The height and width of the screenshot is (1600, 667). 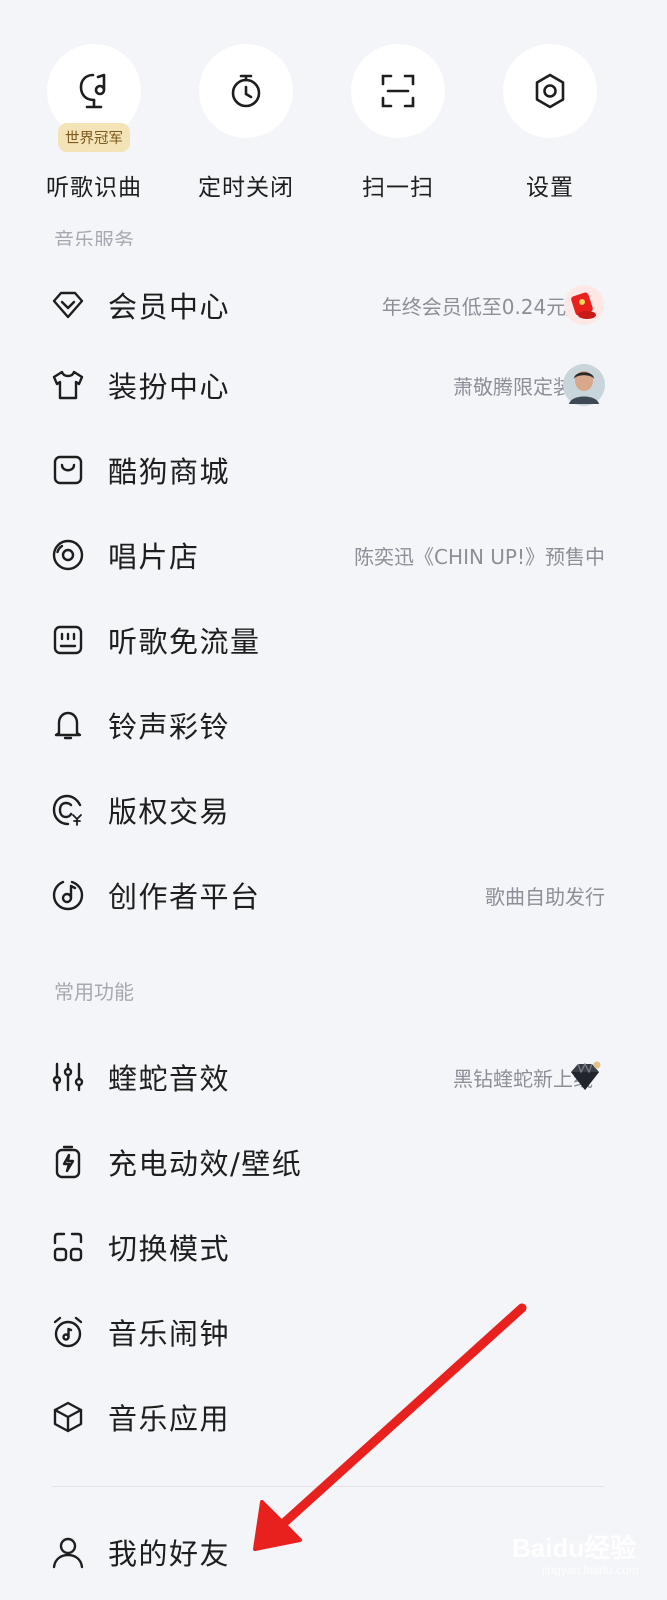 I want to click on menu-item-switch-mode: 切换模式, so click(x=333, y=1247).